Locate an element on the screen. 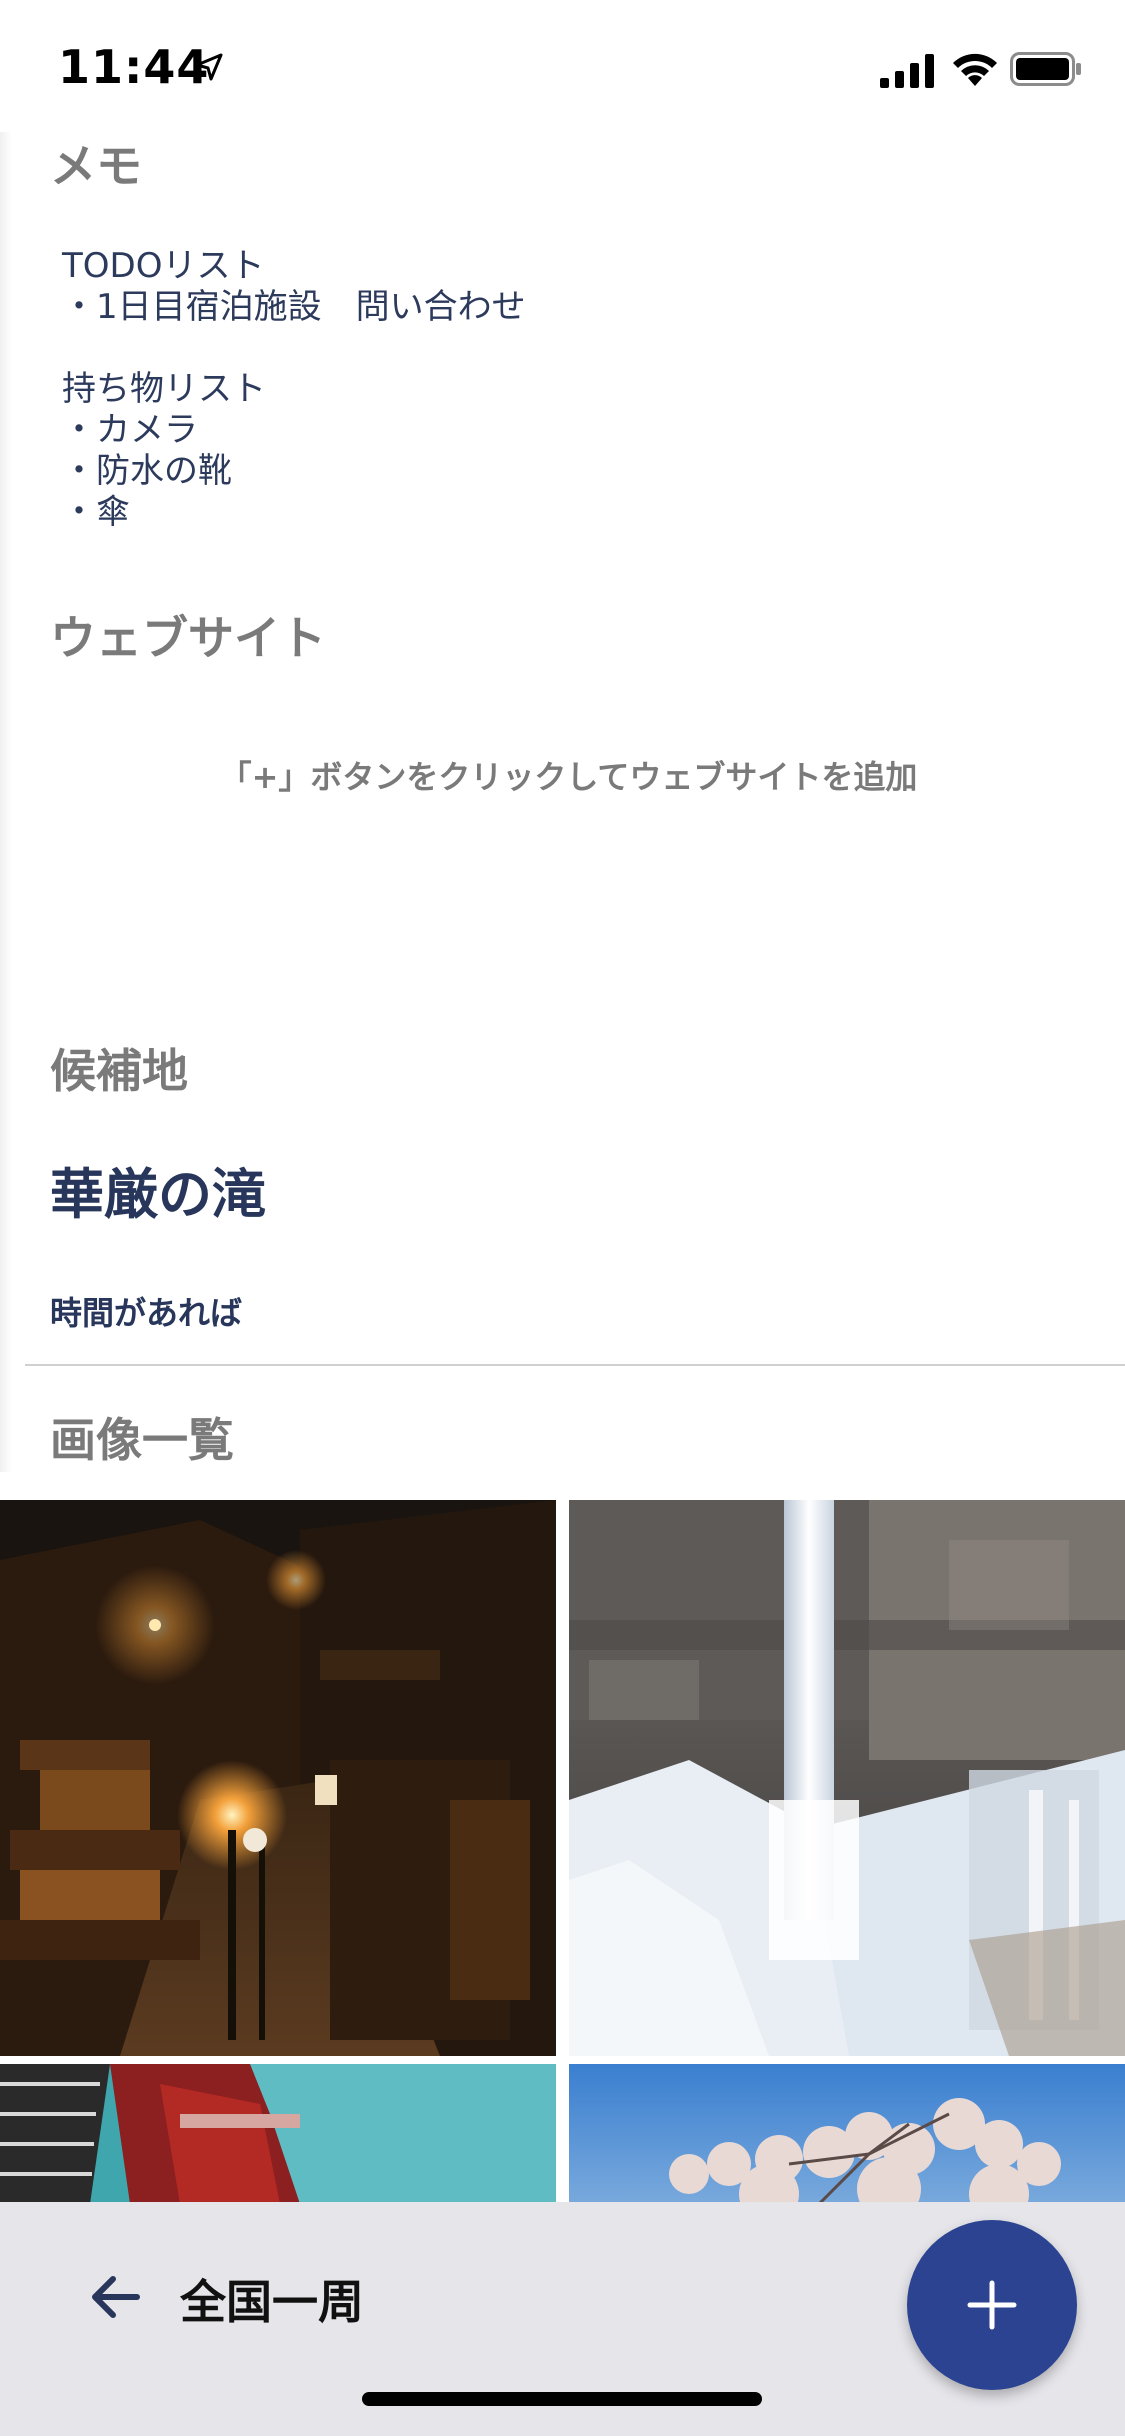 Image resolution: width=1125 pixels, height=2436 pixels. divider is located at coordinates (575, 1365).